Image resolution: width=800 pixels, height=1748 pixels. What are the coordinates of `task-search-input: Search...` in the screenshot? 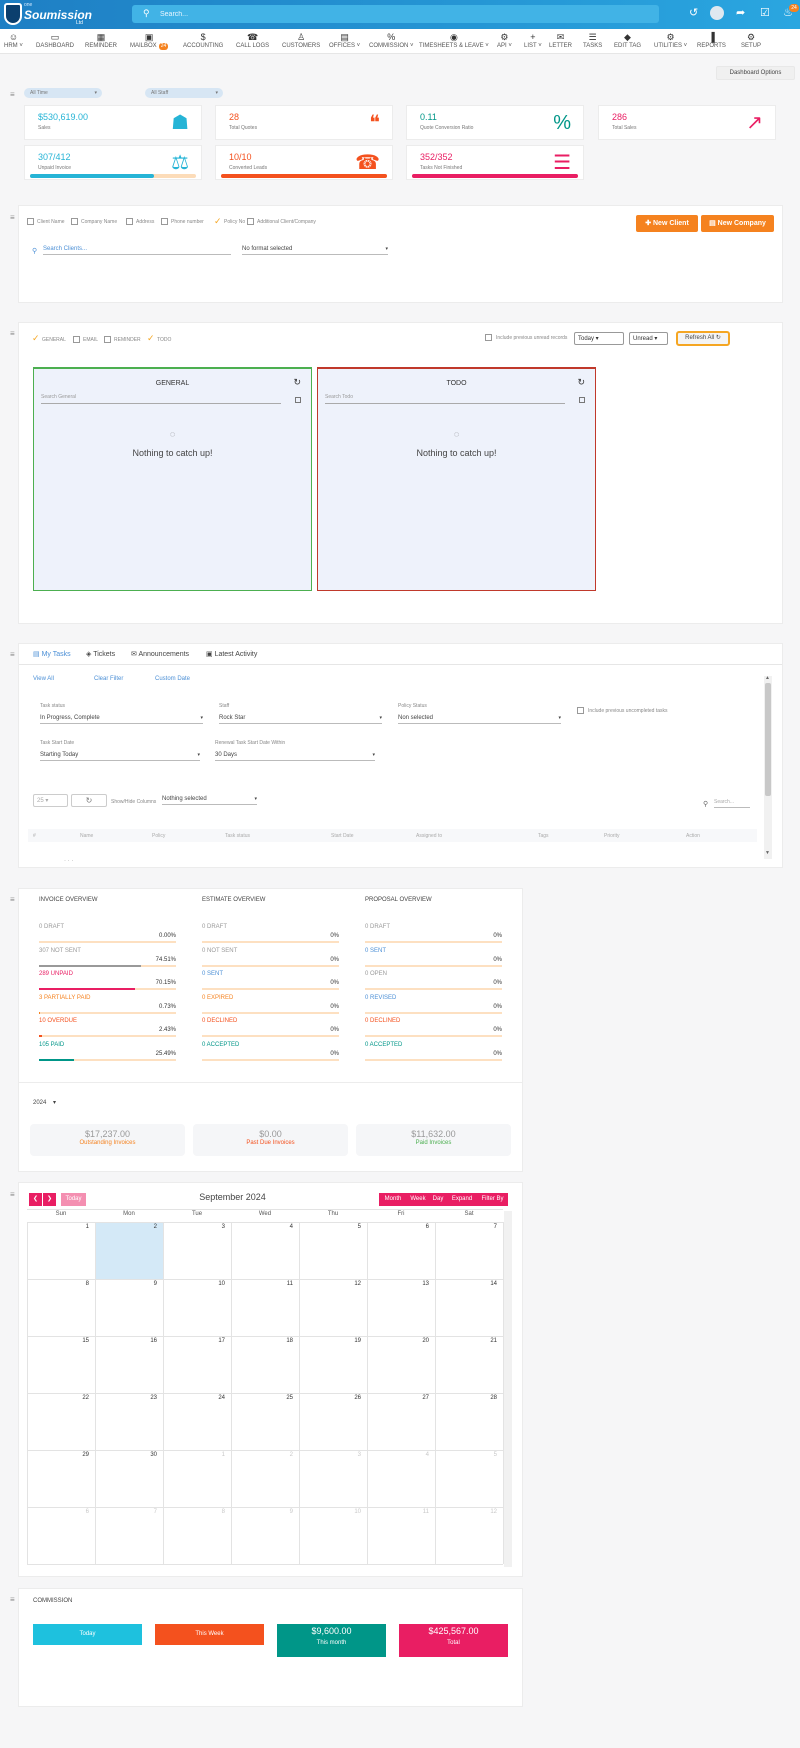 It's located at (732, 803).